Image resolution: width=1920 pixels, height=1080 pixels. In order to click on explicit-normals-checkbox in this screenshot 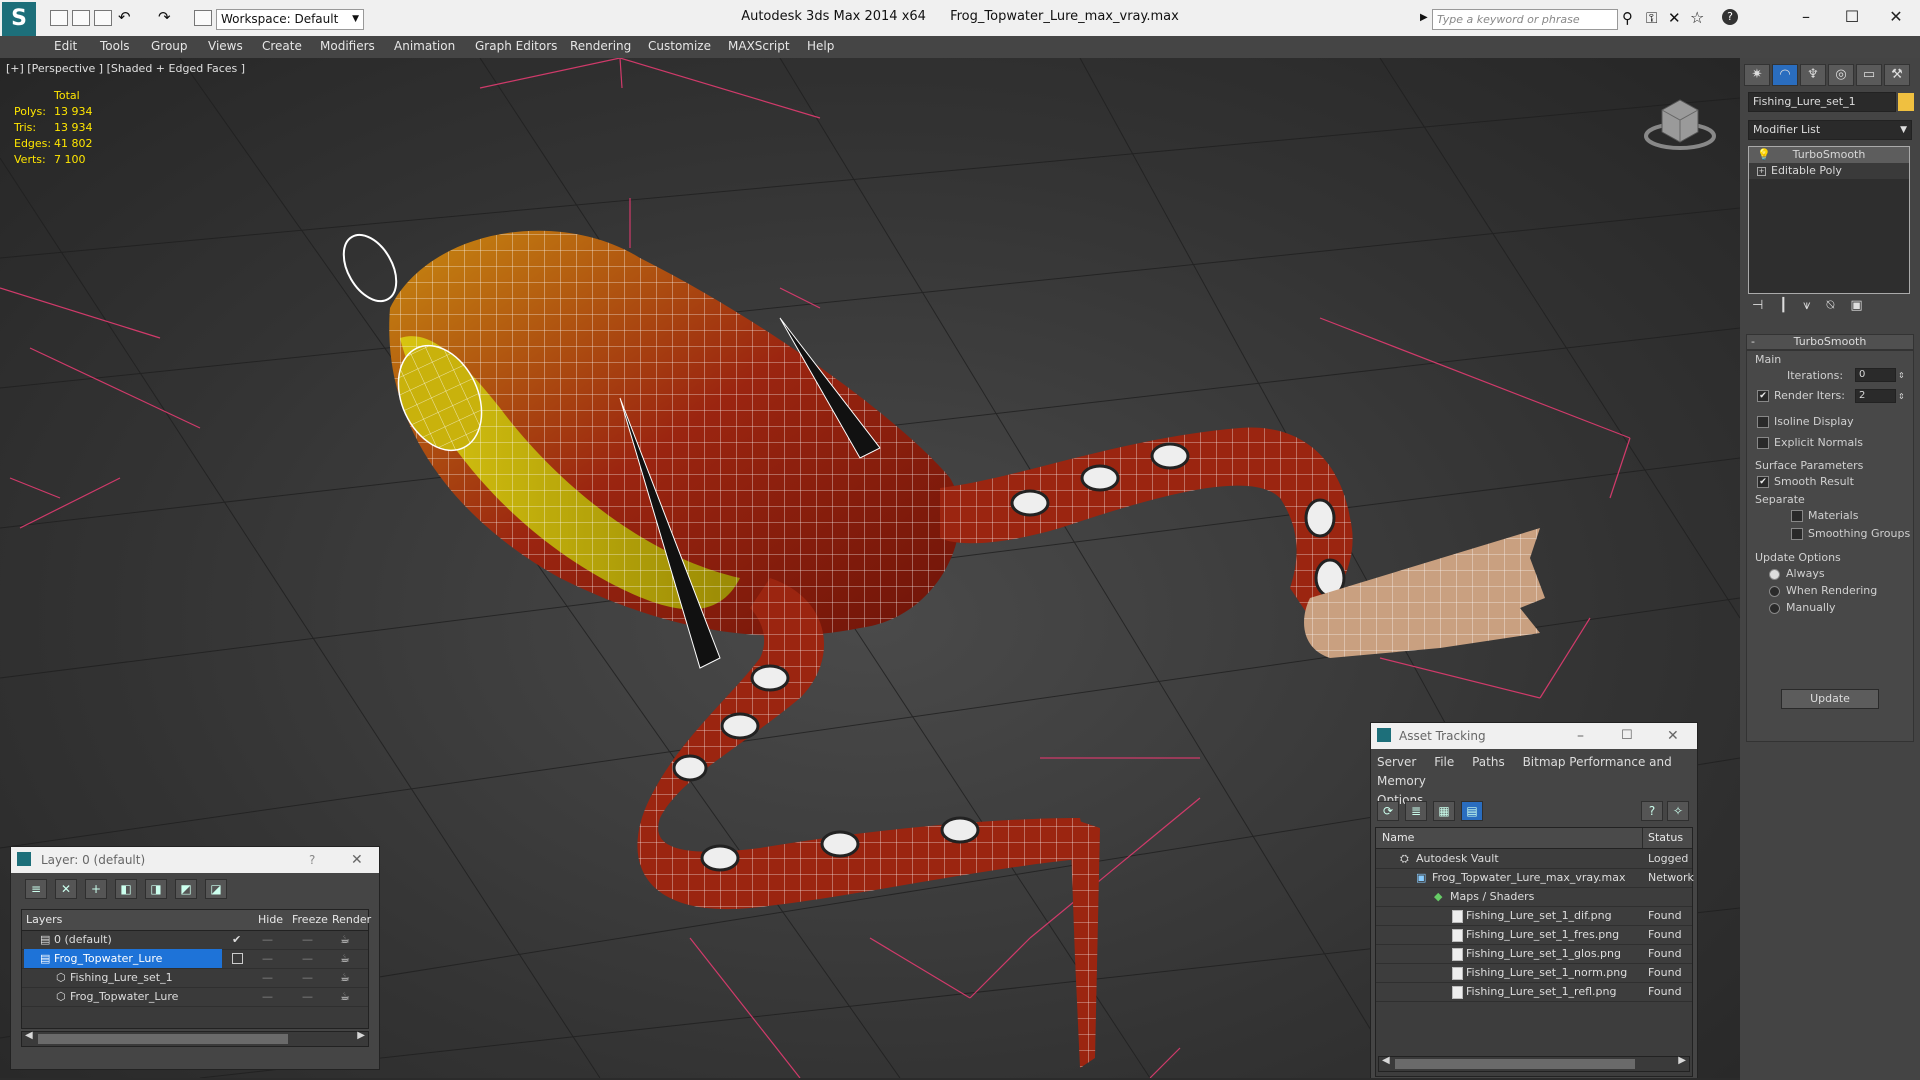, I will do `click(1763, 443)`.